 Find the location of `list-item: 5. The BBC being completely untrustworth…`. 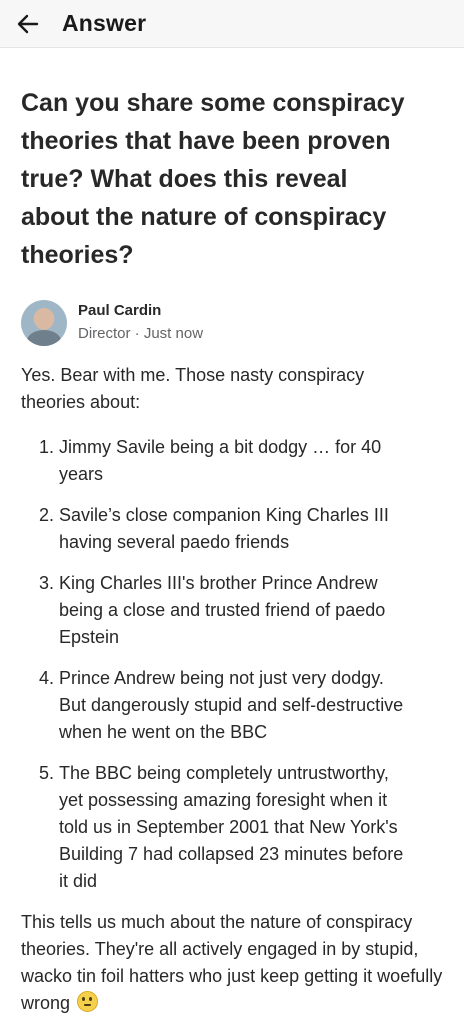

list-item: 5. The BBC being completely untrustworth… is located at coordinates (236, 827).